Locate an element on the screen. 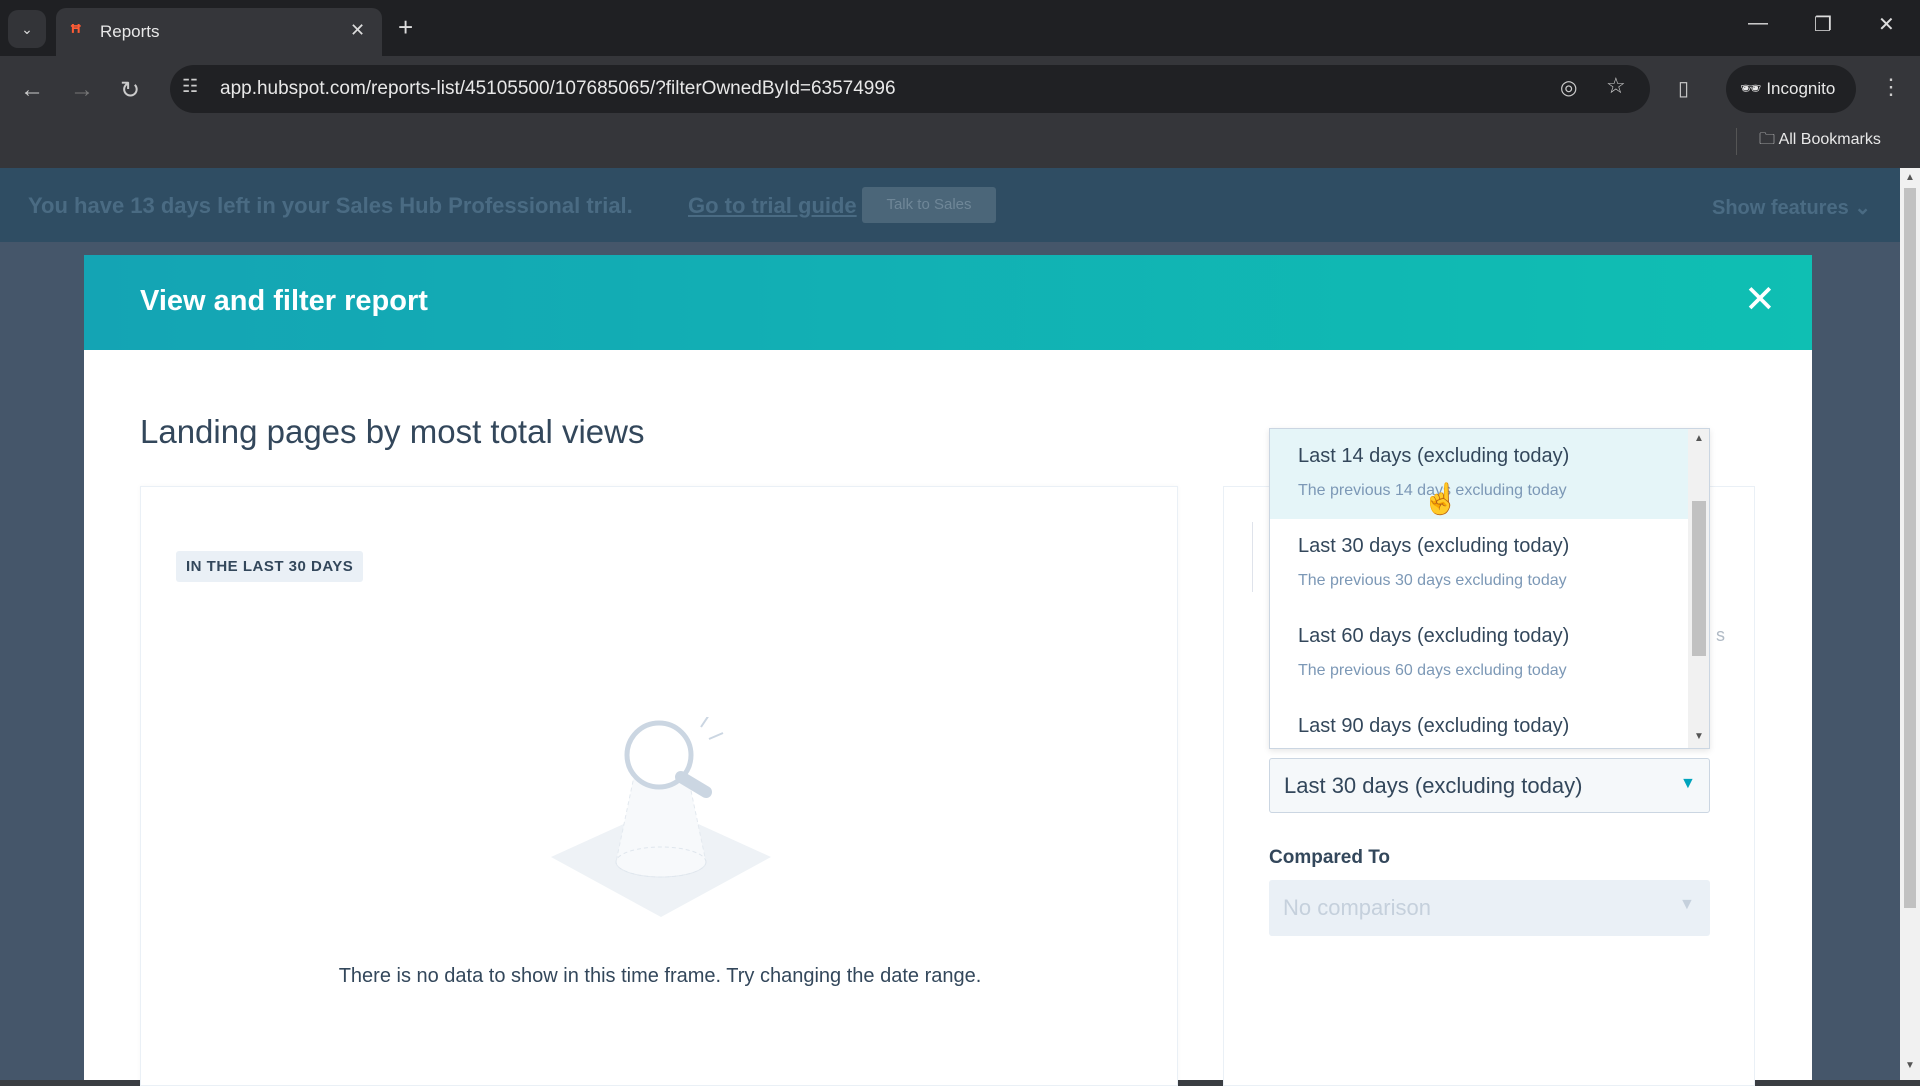  compared-to-label: Compared To is located at coordinates (1330, 857).